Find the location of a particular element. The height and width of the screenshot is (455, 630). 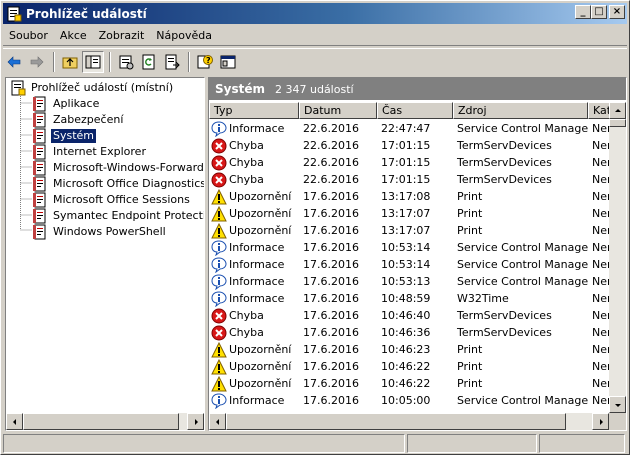

column-header-zdroj: Zdroj is located at coordinates (520, 110).